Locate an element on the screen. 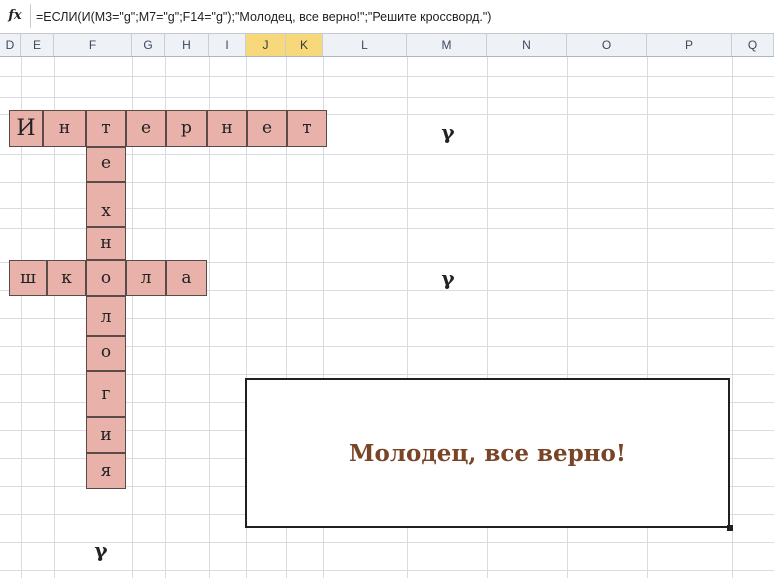  column-header-L: L is located at coordinates (365, 45).